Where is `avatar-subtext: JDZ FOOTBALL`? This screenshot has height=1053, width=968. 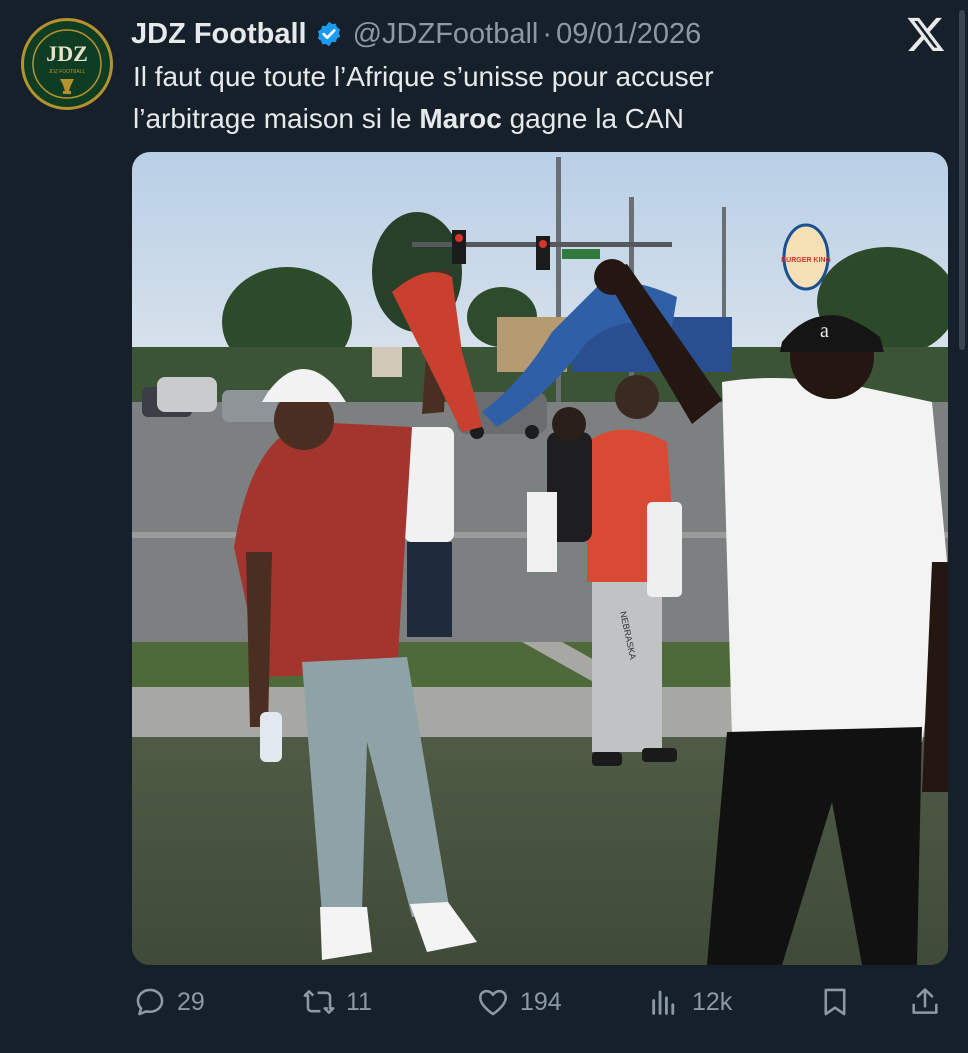 avatar-subtext: JDZ FOOTBALL is located at coordinates (67, 72).